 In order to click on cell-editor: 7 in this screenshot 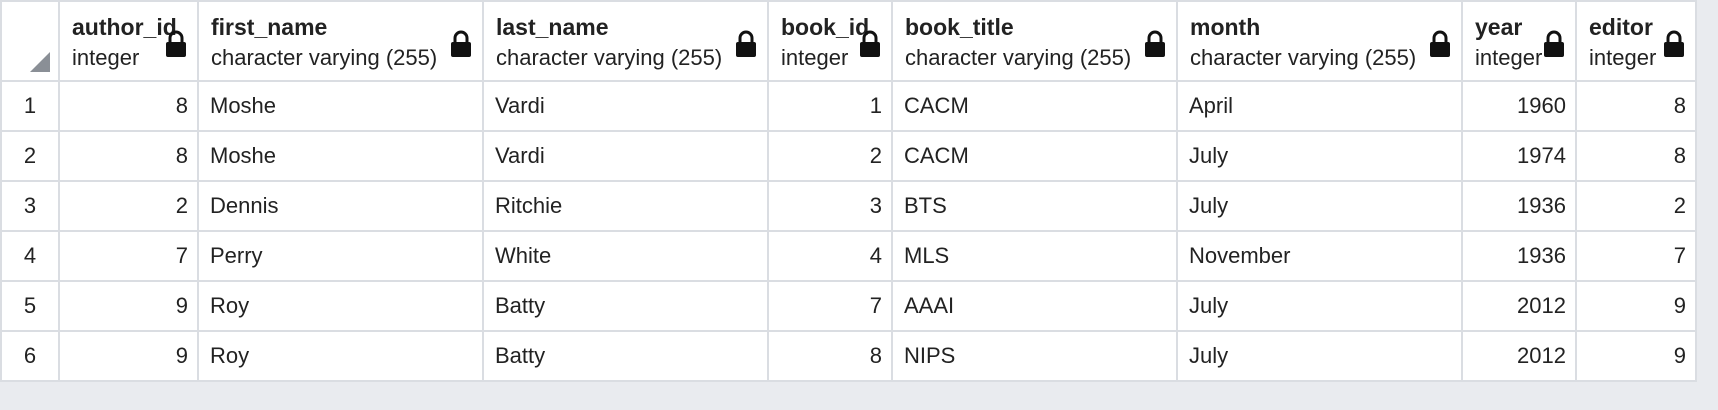, I will do `click(1636, 256)`.